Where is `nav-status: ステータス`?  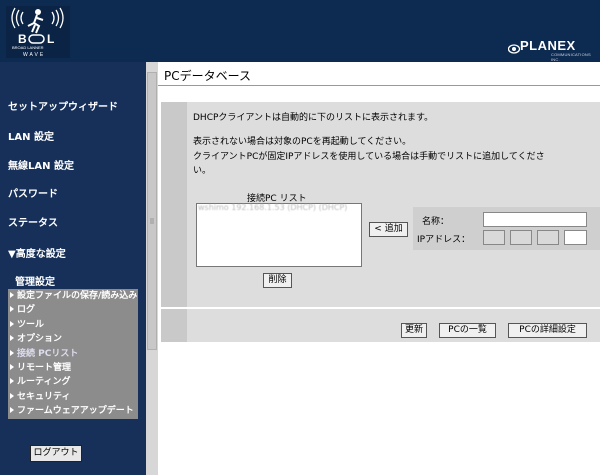 nav-status: ステータス is located at coordinates (33, 221).